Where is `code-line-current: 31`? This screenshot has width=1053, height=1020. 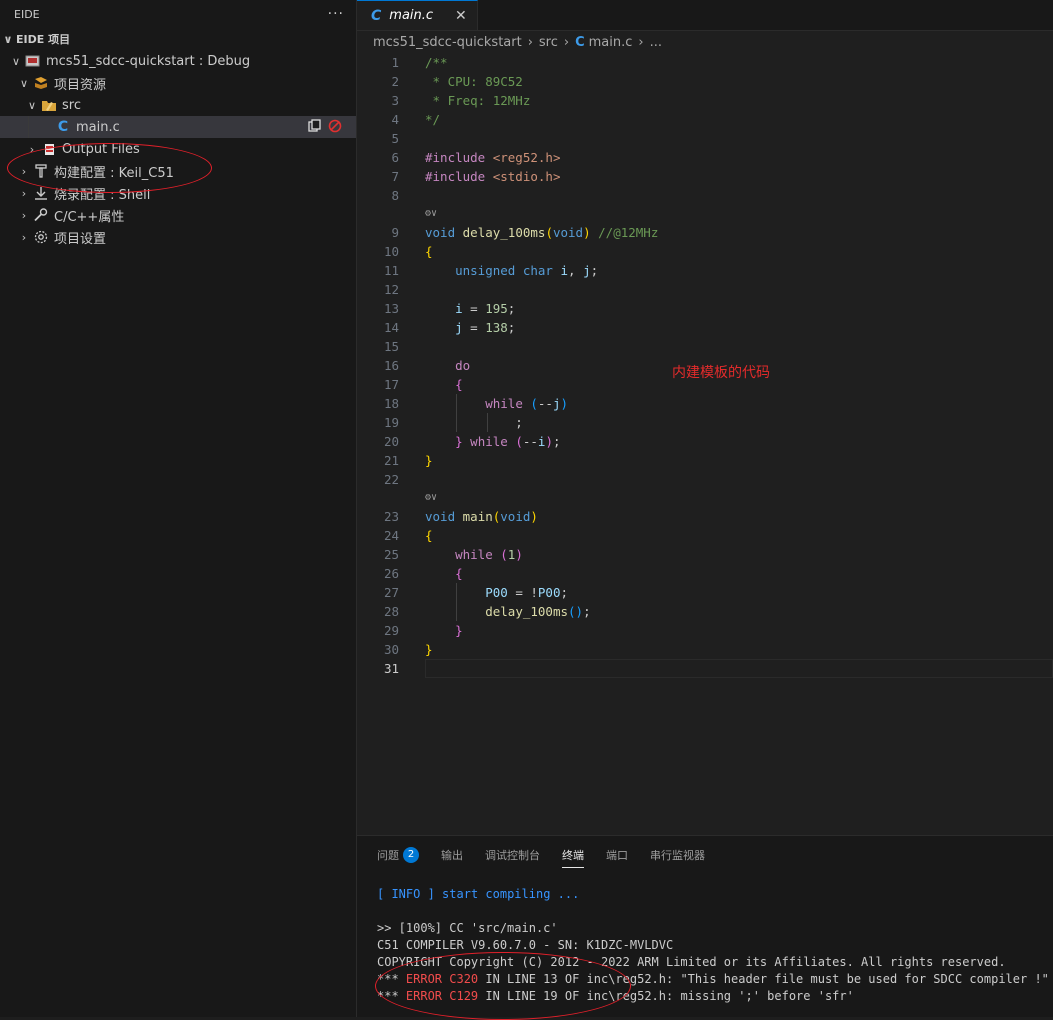 code-line-current: 31 is located at coordinates (705, 668).